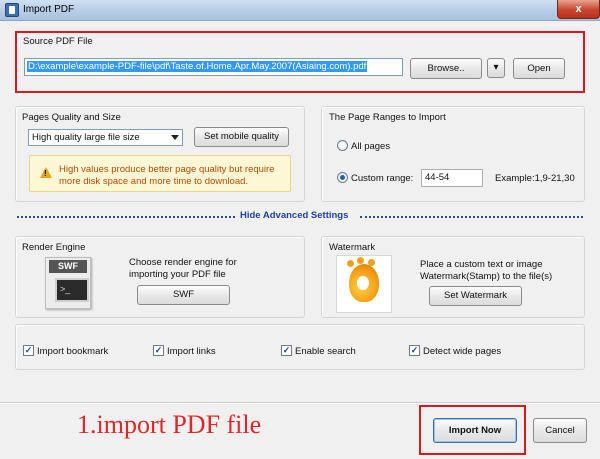 The width and height of the screenshot is (600, 459). I want to click on browse-button: Browse.., so click(446, 68).